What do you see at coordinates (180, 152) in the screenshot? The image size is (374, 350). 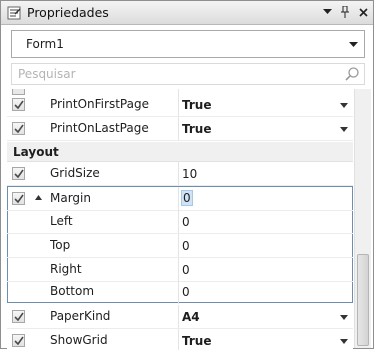 I see `category-header-layout: Layout` at bounding box center [180, 152].